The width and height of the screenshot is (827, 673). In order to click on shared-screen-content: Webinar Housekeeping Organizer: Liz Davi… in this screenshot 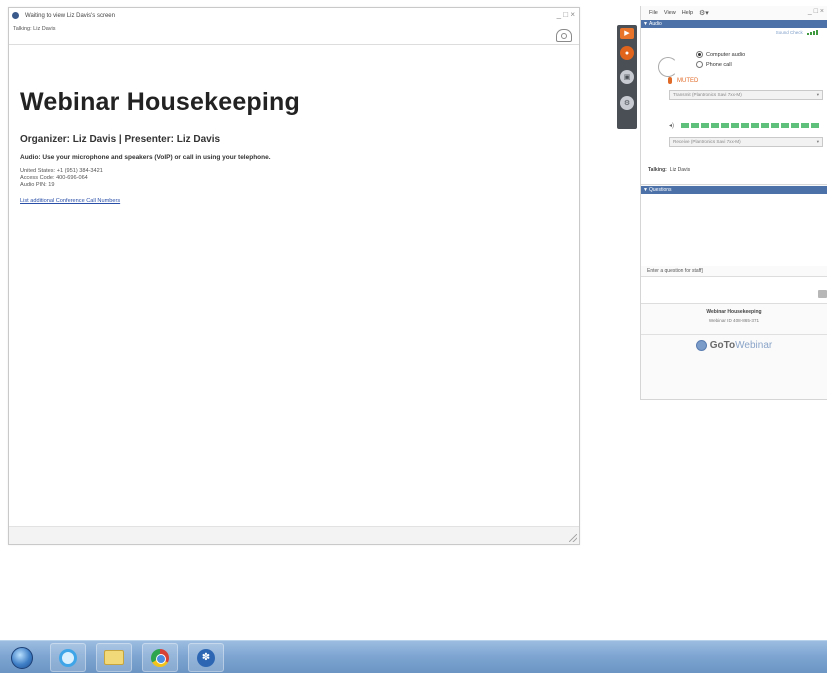, I will do `click(290, 147)`.